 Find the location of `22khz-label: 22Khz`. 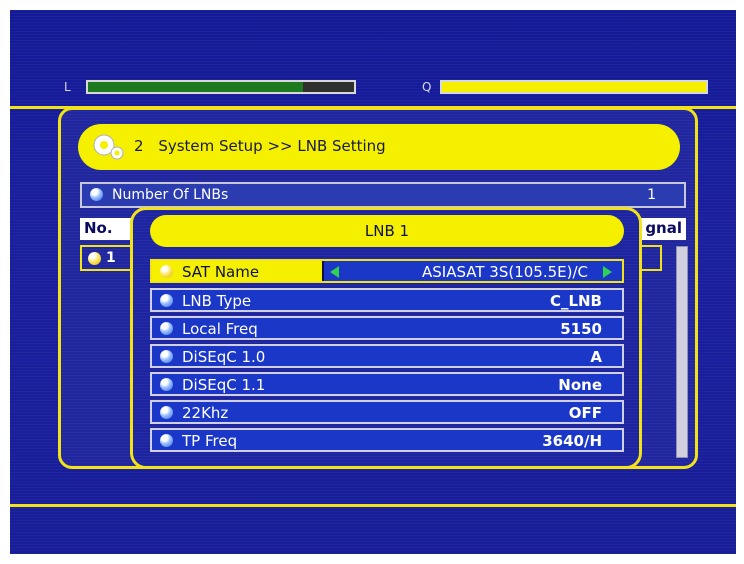

22khz-label: 22Khz is located at coordinates (205, 413).